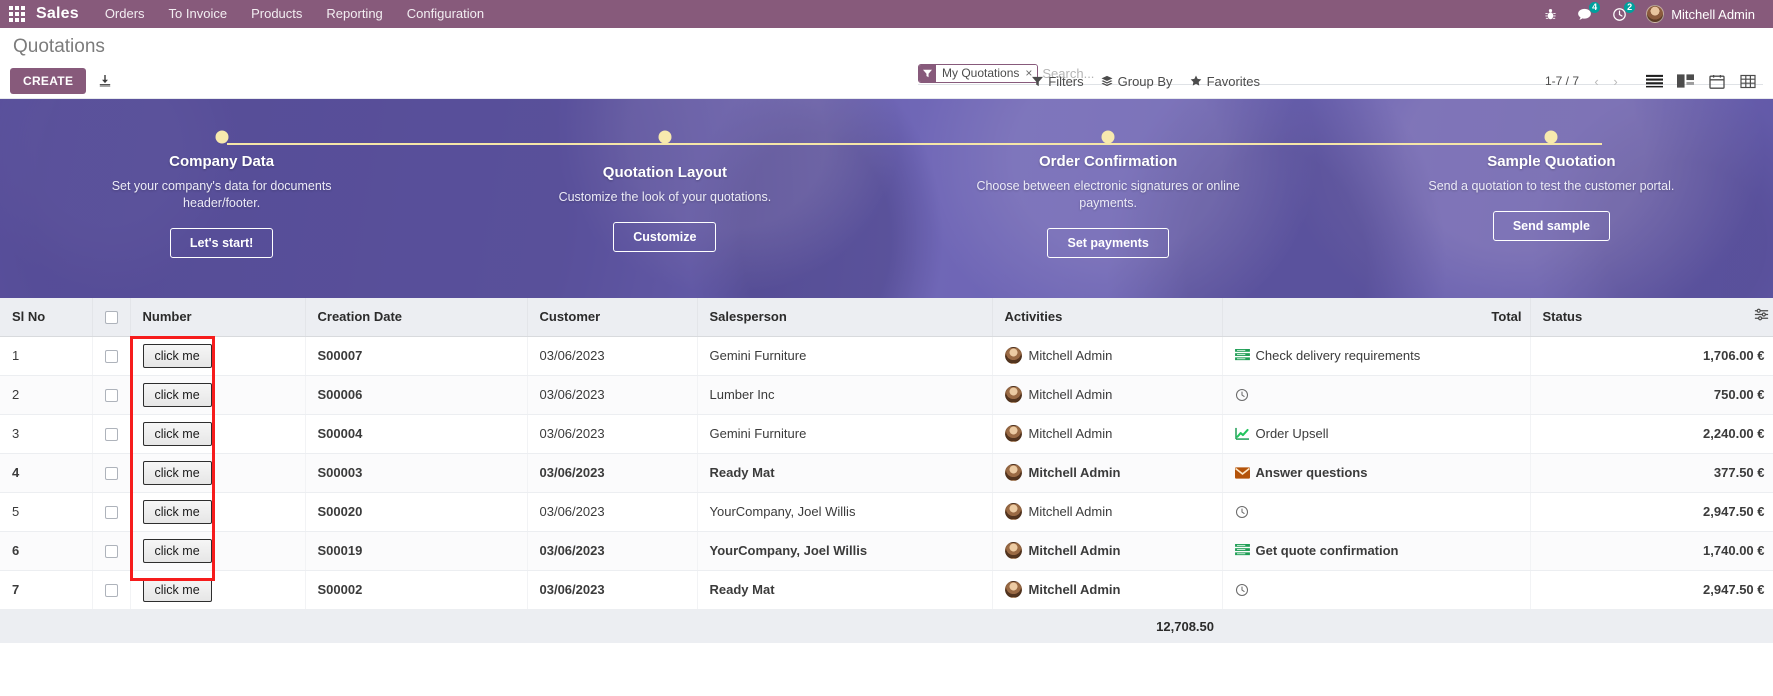  What do you see at coordinates (1595, 7) in the screenshot?
I see `chat-badge-count: 4` at bounding box center [1595, 7].